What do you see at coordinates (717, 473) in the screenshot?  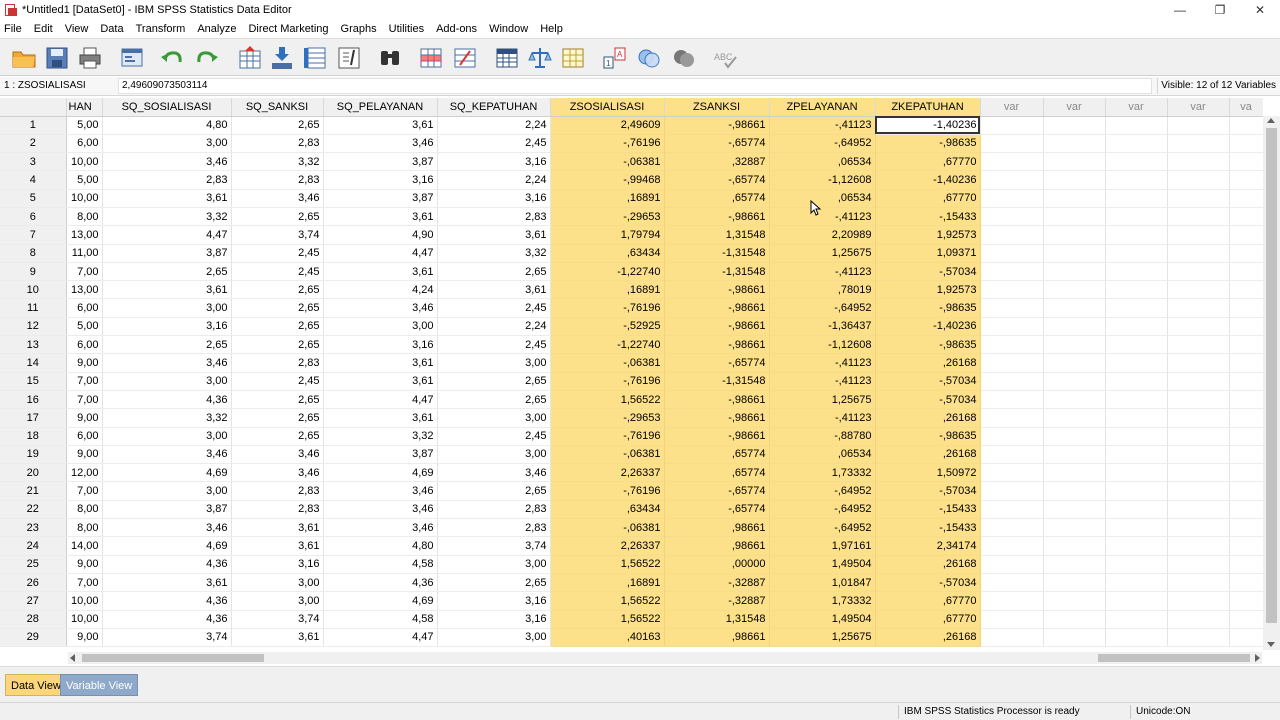 I see `data-cell: ,65774` at bounding box center [717, 473].